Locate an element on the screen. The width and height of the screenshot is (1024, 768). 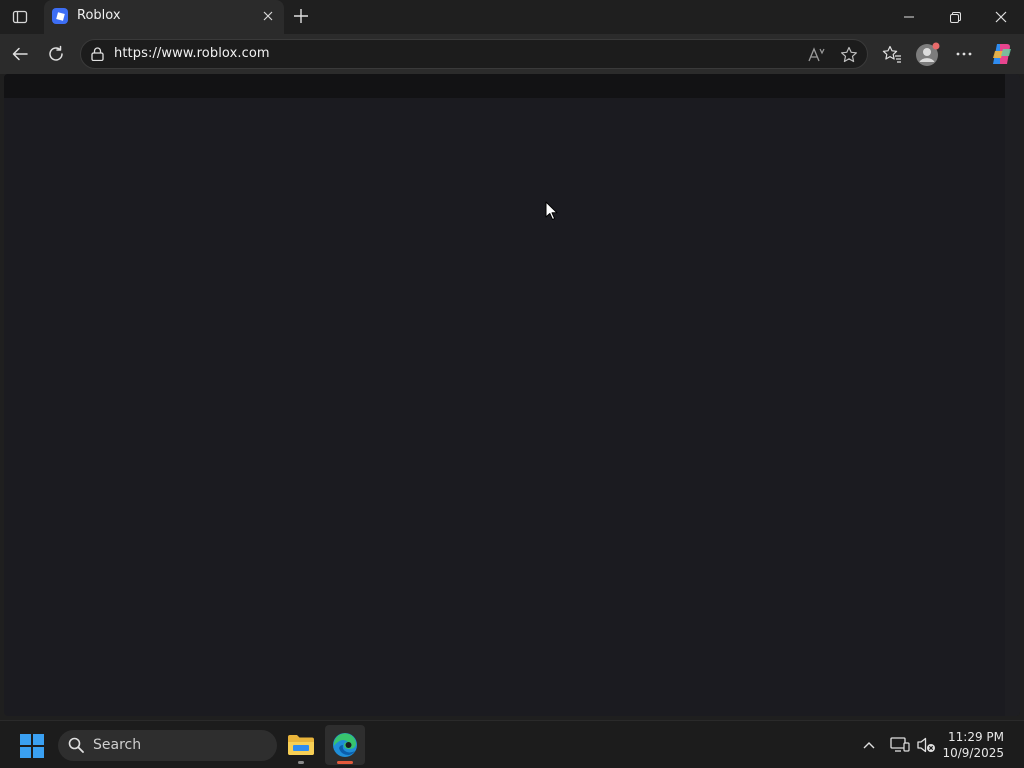
taskbar: Search 11:29 PM 10/9/2025 is located at coordinates (512, 744).